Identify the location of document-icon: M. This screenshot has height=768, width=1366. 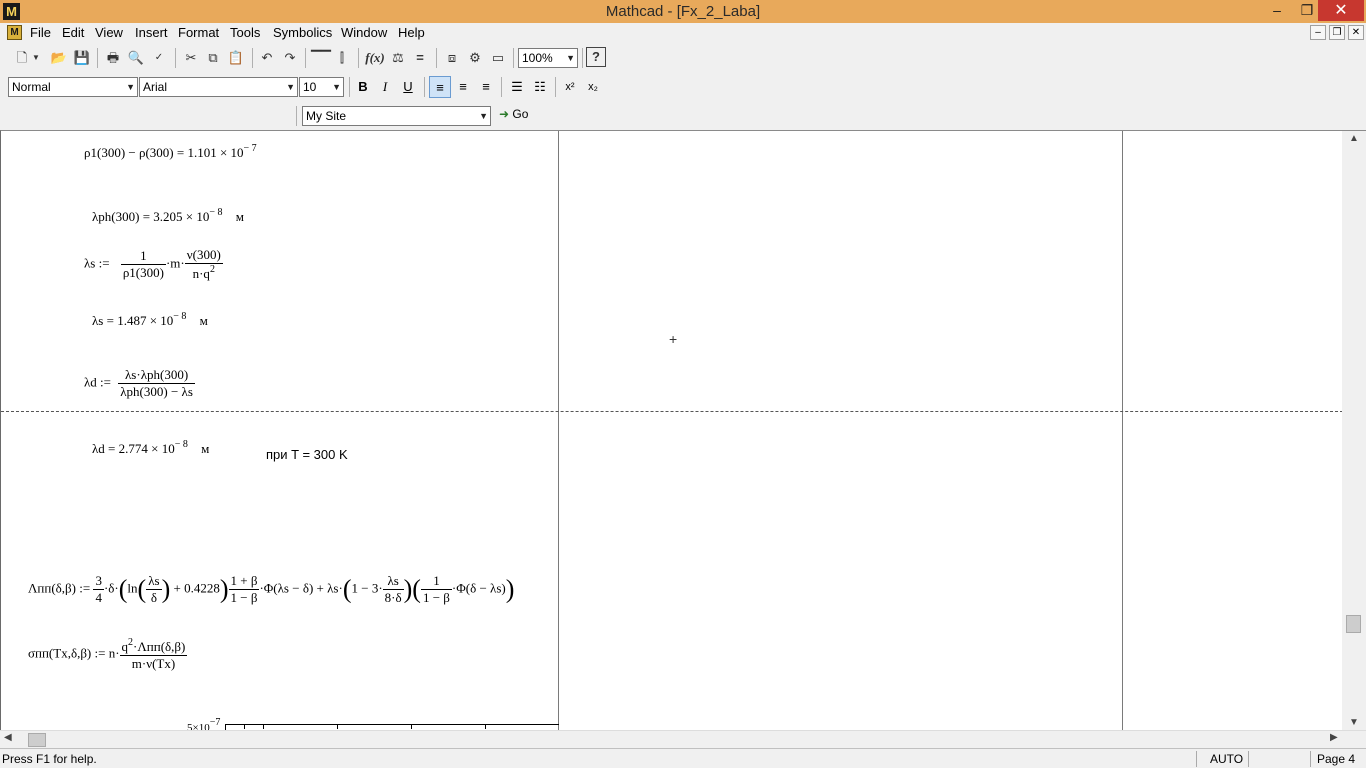
(14, 32).